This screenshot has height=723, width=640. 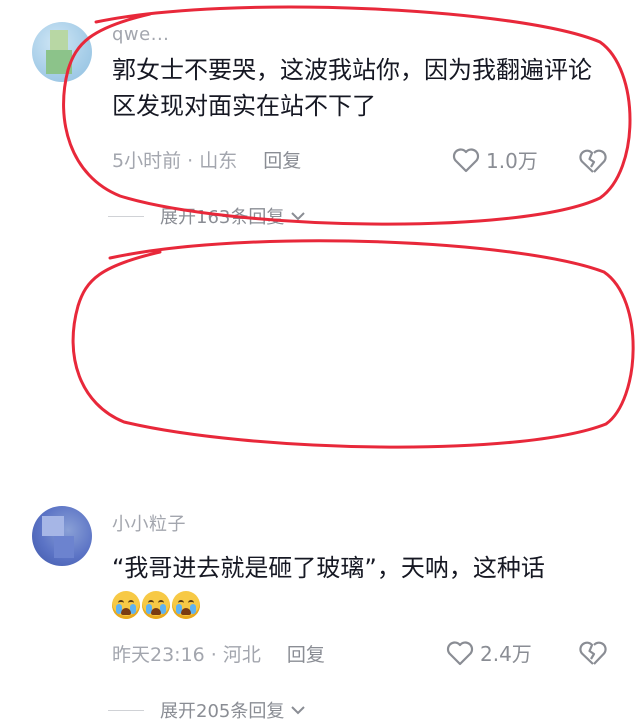 What do you see at coordinates (306, 653) in the screenshot?
I see `reply-button: 回复` at bounding box center [306, 653].